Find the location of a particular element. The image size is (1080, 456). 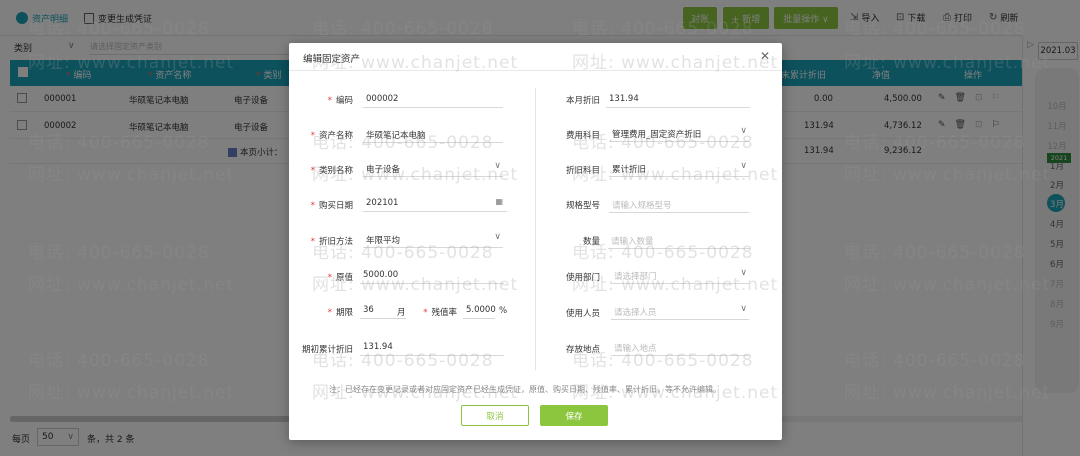

location-field: 请输入地点 is located at coordinates (680, 348).